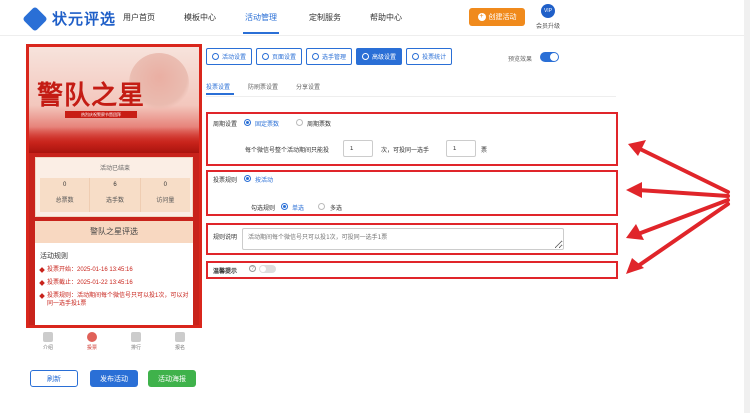  Describe the element at coordinates (139, 17) in the screenshot. I see `nav-item-home: 用户首页` at that location.